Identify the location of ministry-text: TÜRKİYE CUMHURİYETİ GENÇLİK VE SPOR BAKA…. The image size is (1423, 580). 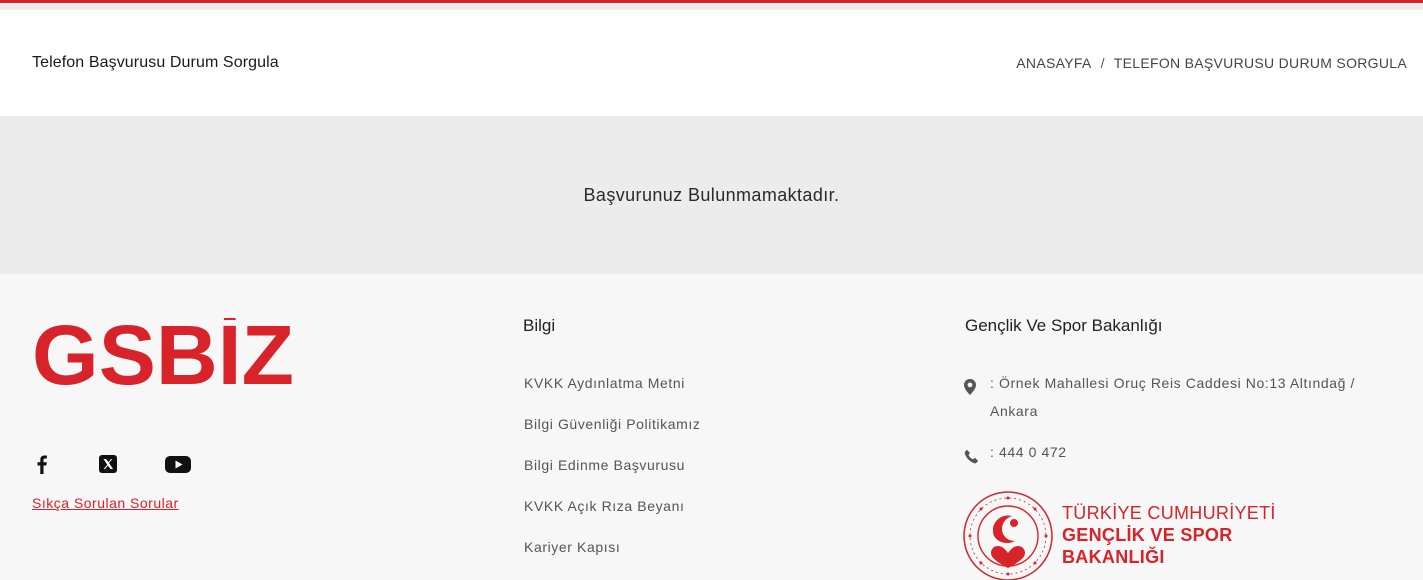
(1169, 535).